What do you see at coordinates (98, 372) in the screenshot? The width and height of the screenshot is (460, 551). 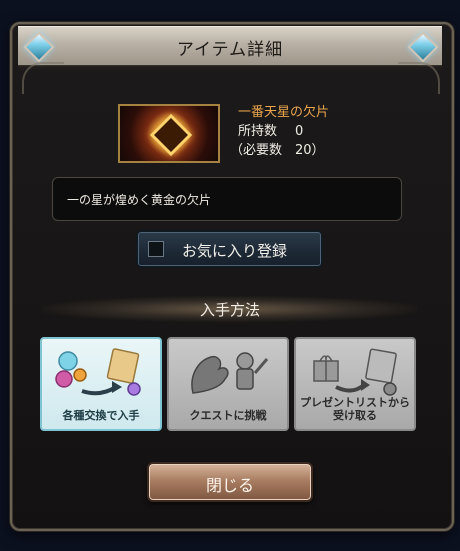 I see `exchange-illustration-icon` at bounding box center [98, 372].